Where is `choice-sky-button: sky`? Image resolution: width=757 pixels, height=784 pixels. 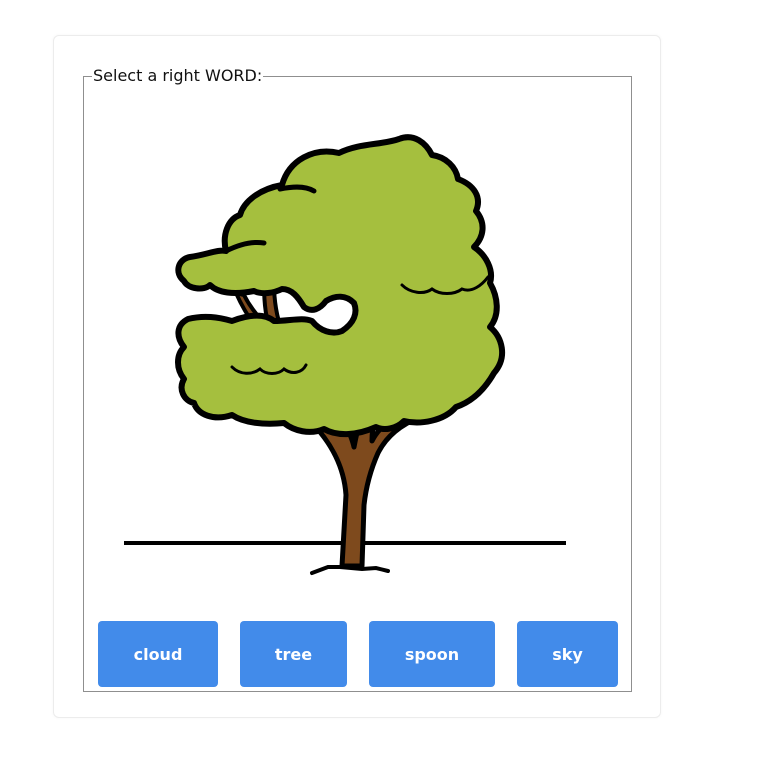 choice-sky-button: sky is located at coordinates (567, 654).